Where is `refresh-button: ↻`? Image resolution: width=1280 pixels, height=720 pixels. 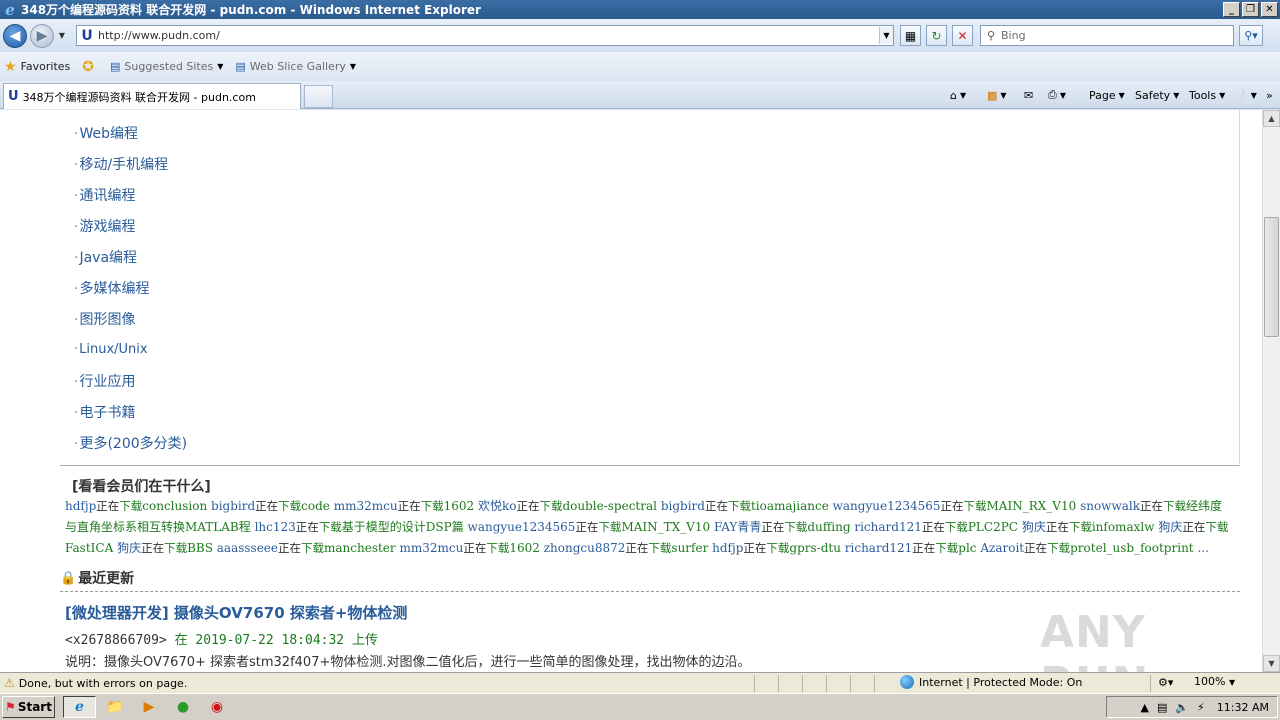
refresh-button: ↻ is located at coordinates (936, 35).